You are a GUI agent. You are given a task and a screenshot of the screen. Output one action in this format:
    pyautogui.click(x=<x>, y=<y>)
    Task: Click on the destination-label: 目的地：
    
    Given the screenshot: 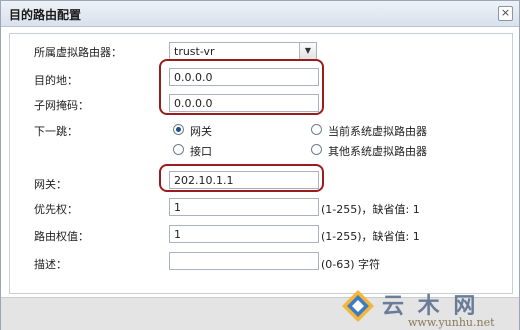 What is the action you would take?
    pyautogui.click(x=56, y=80)
    